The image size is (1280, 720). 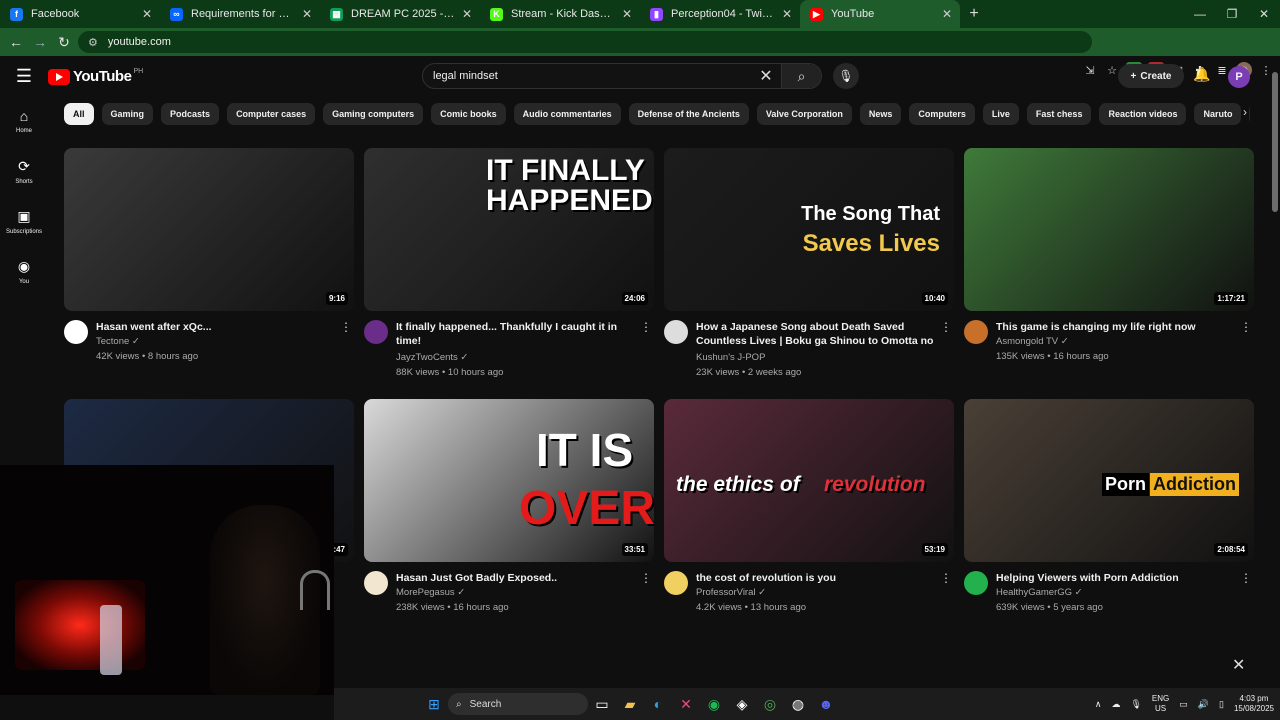 What do you see at coordinates (118, 341) in the screenshot?
I see `channel-name: Tectone ✓` at bounding box center [118, 341].